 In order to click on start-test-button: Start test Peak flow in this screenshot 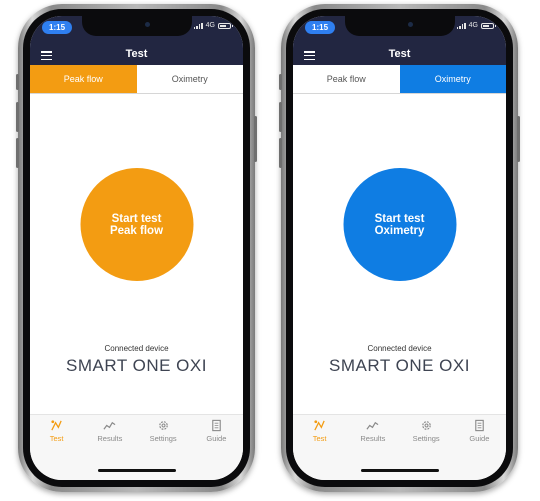, I will do `click(136, 224)`.